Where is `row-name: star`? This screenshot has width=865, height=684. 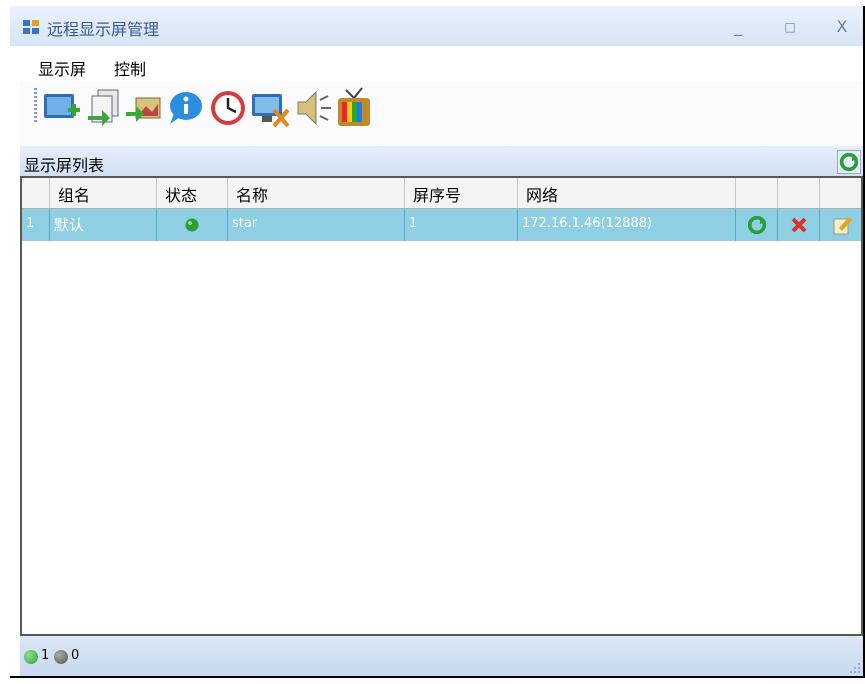
row-name: star is located at coordinates (316, 225).